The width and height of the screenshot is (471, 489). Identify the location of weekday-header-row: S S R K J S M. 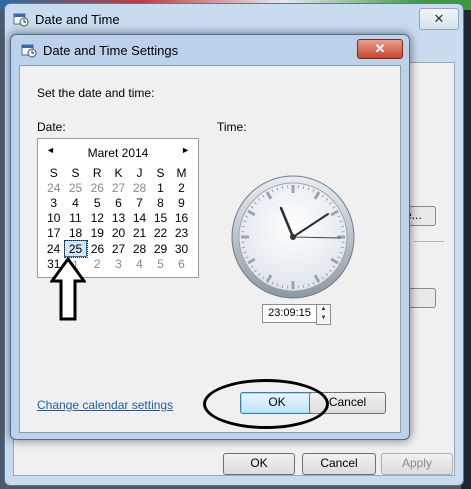
(117, 172).